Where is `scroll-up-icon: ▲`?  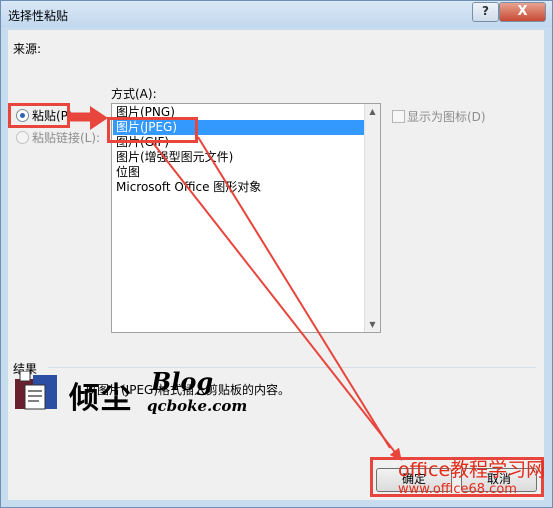 scroll-up-icon: ▲ is located at coordinates (372, 111).